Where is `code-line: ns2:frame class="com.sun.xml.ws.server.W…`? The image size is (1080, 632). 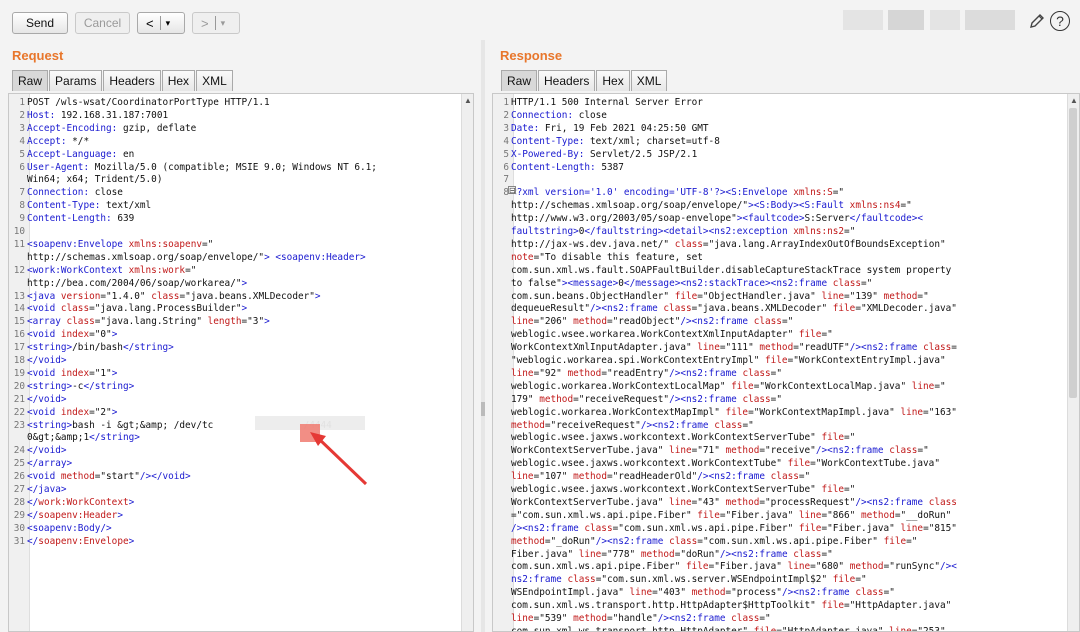 code-line: ns2:frame class="com.sun.xml.ws.server.W… is located at coordinates (689, 580).